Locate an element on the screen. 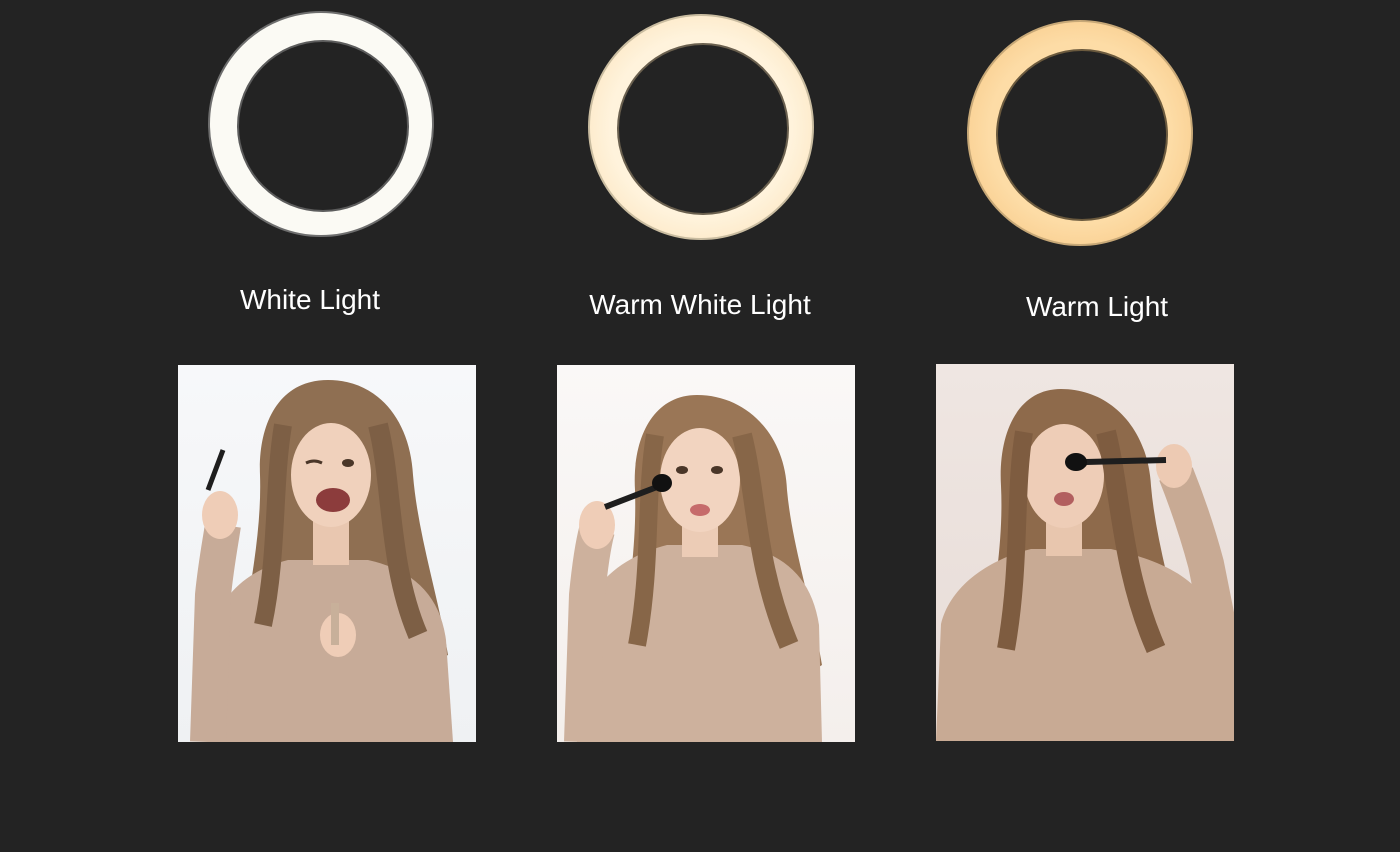 The height and width of the screenshot is (852, 1400). warm-light-sample-photo is located at coordinates (1085, 552).